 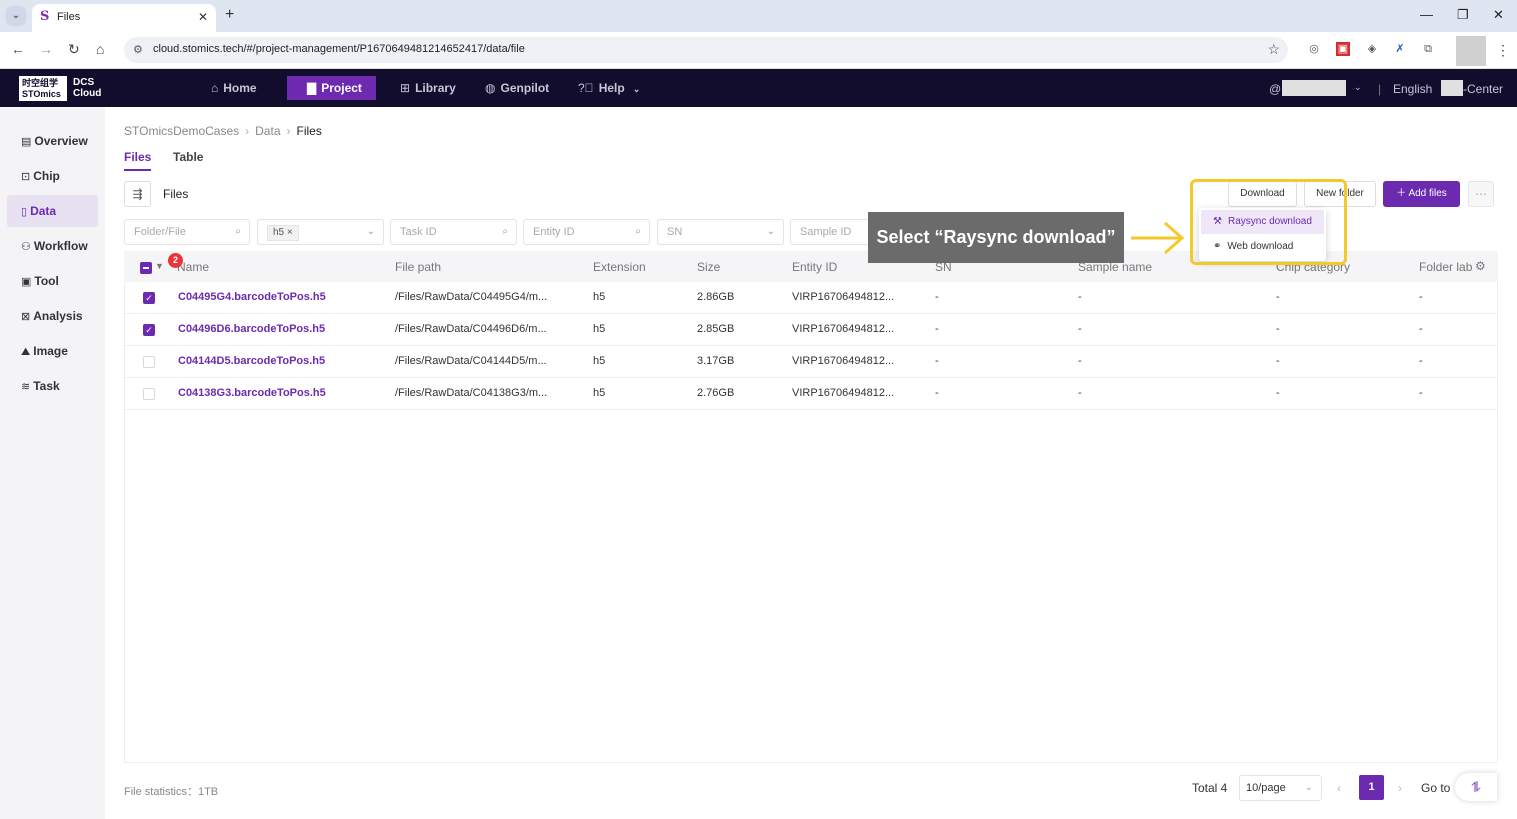 I want to click on extension-icon: ◎, so click(x=1314, y=49).